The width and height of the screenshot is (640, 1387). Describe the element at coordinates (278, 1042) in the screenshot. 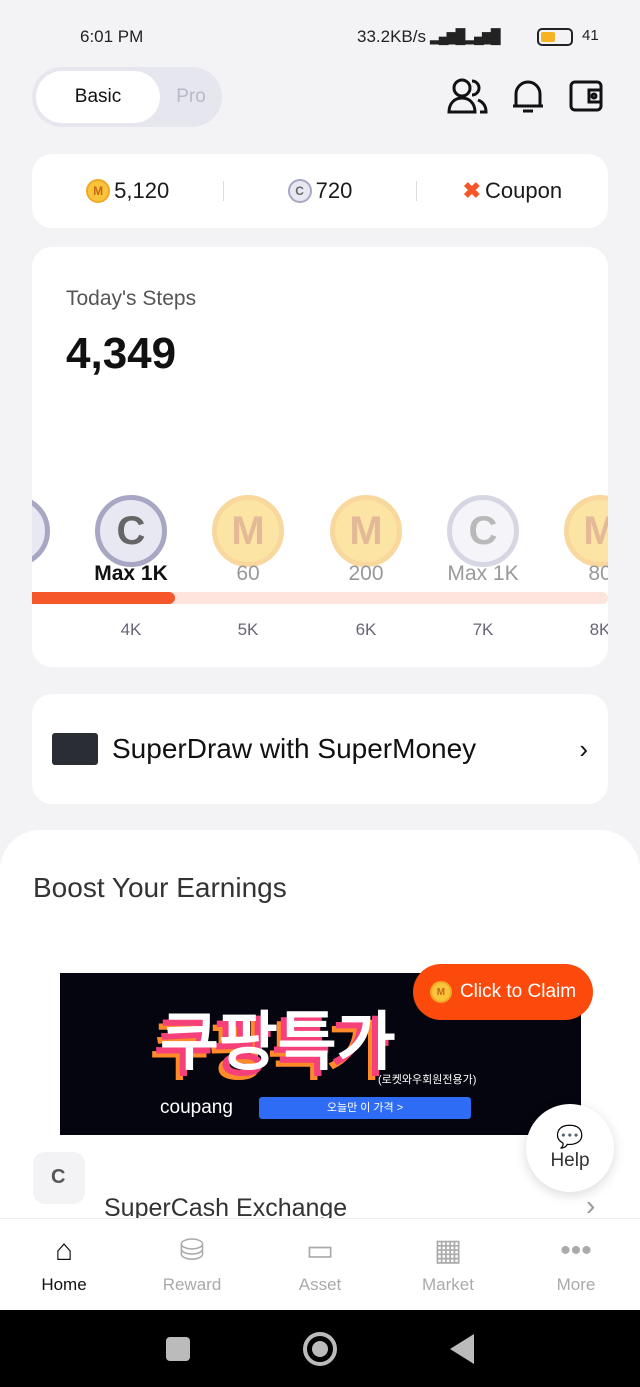

I see `banner-title: 쿠팡특가` at that location.